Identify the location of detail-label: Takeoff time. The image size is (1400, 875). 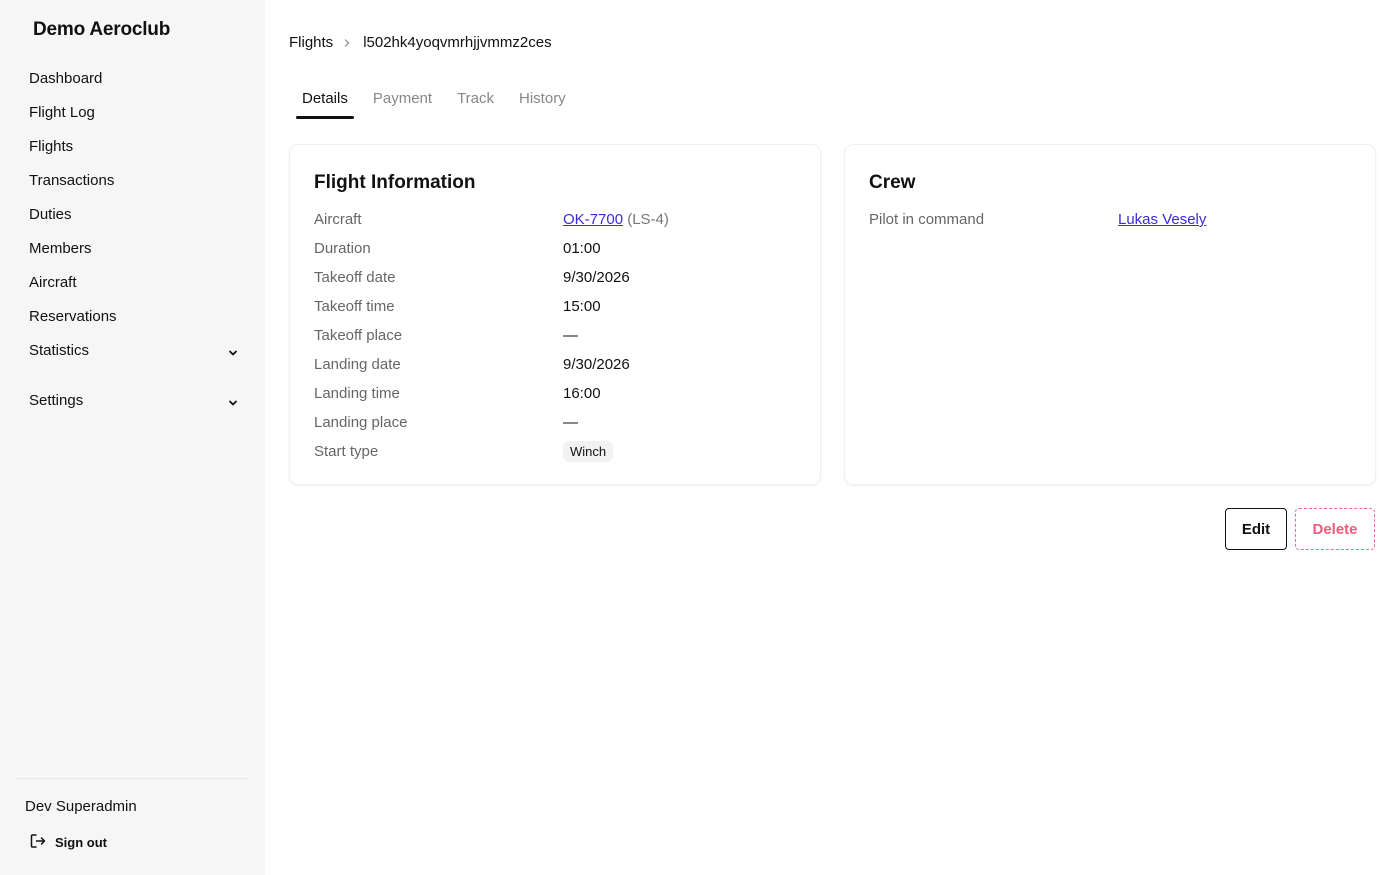
(354, 306).